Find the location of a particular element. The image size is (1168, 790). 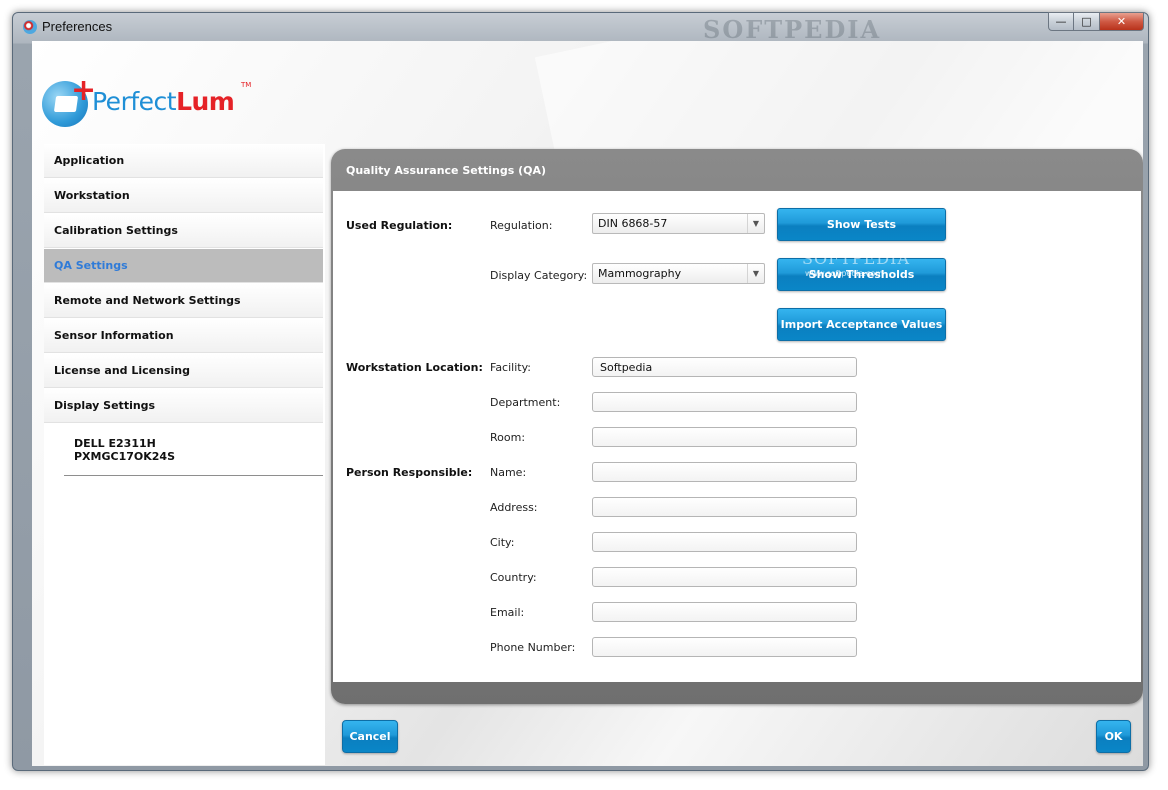

address-label: Address: is located at coordinates (514, 507).